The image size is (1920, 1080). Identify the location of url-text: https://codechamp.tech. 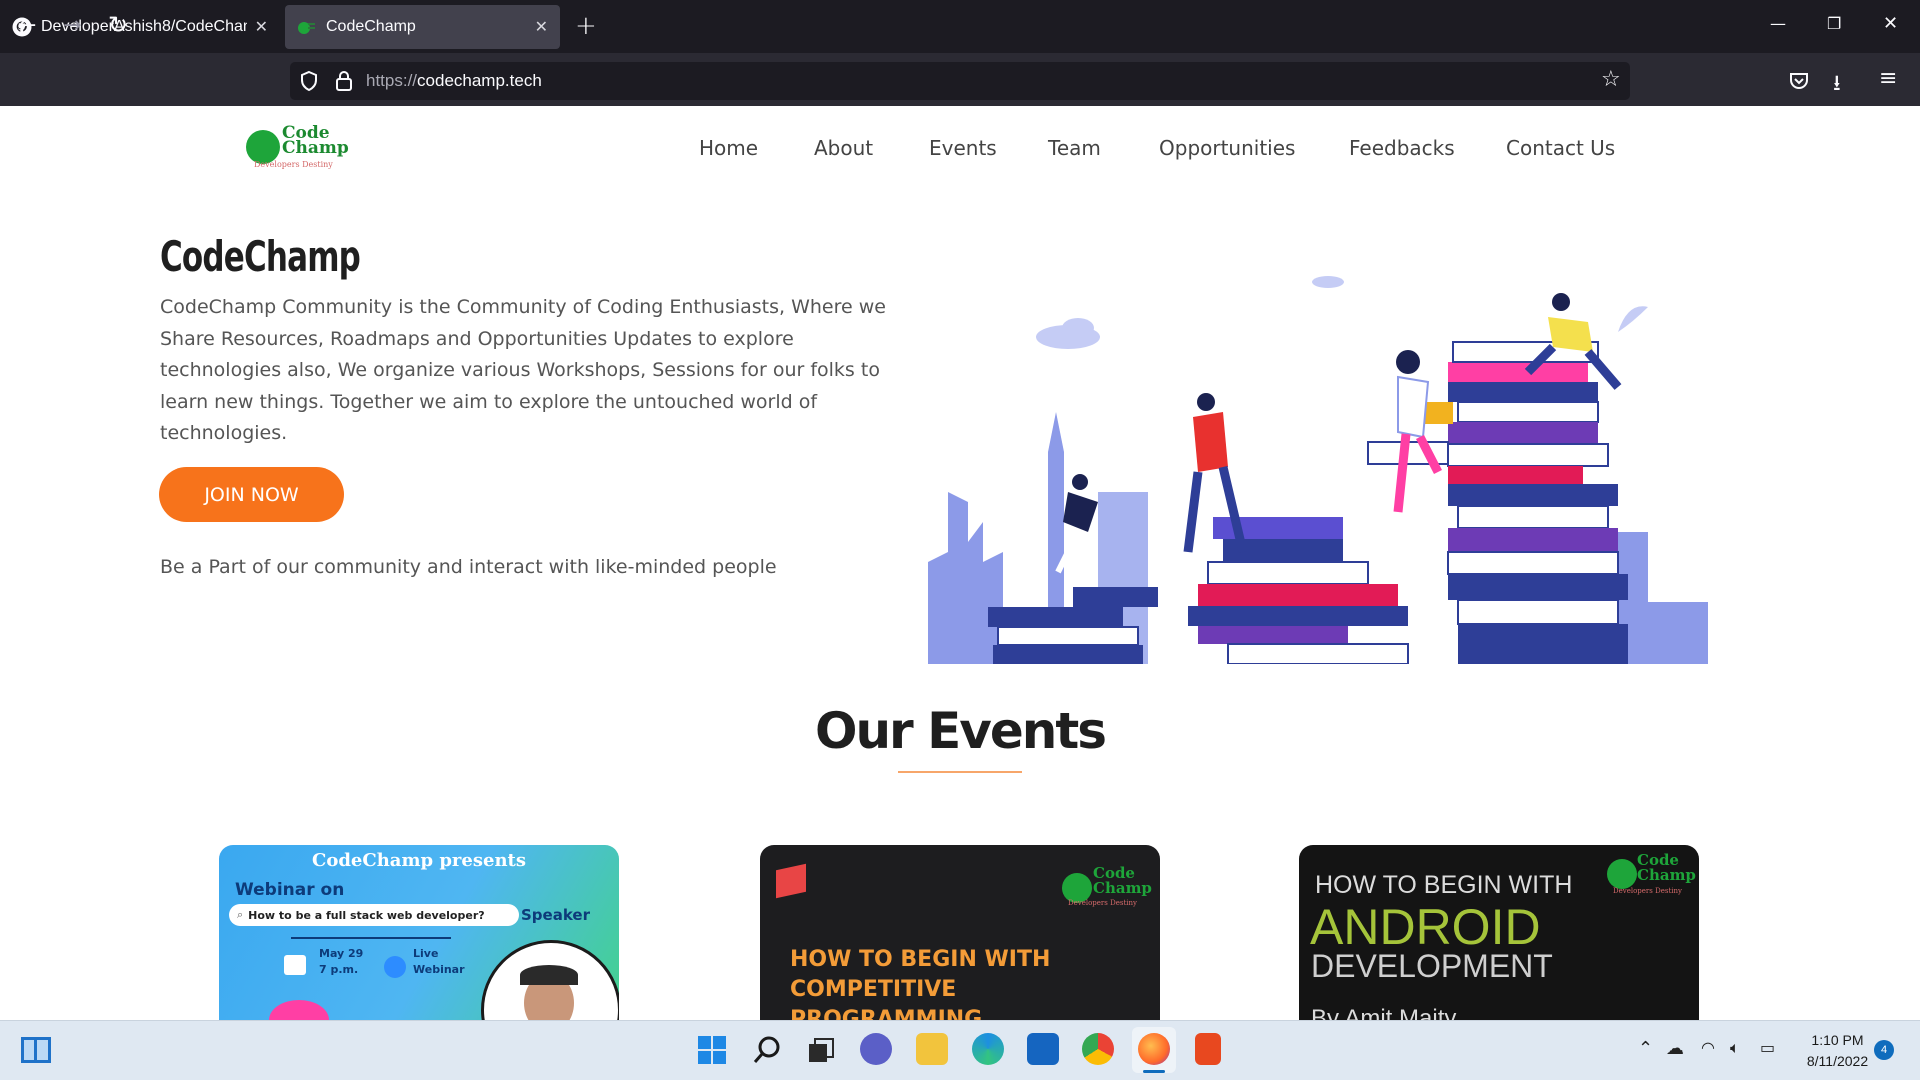
(454, 81).